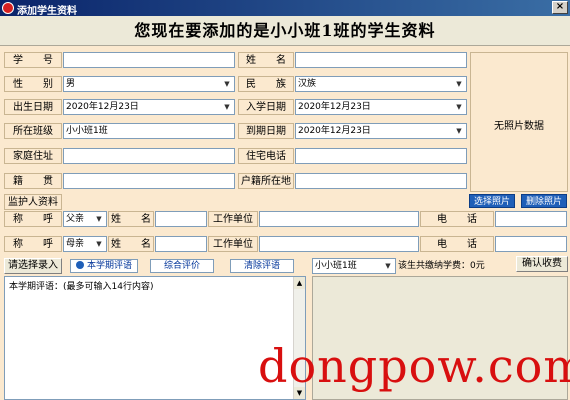 The width and height of the screenshot is (570, 400). Describe the element at coordinates (334, 107) in the screenshot. I see `enroll-date-value: 2020年12月23日` at that location.